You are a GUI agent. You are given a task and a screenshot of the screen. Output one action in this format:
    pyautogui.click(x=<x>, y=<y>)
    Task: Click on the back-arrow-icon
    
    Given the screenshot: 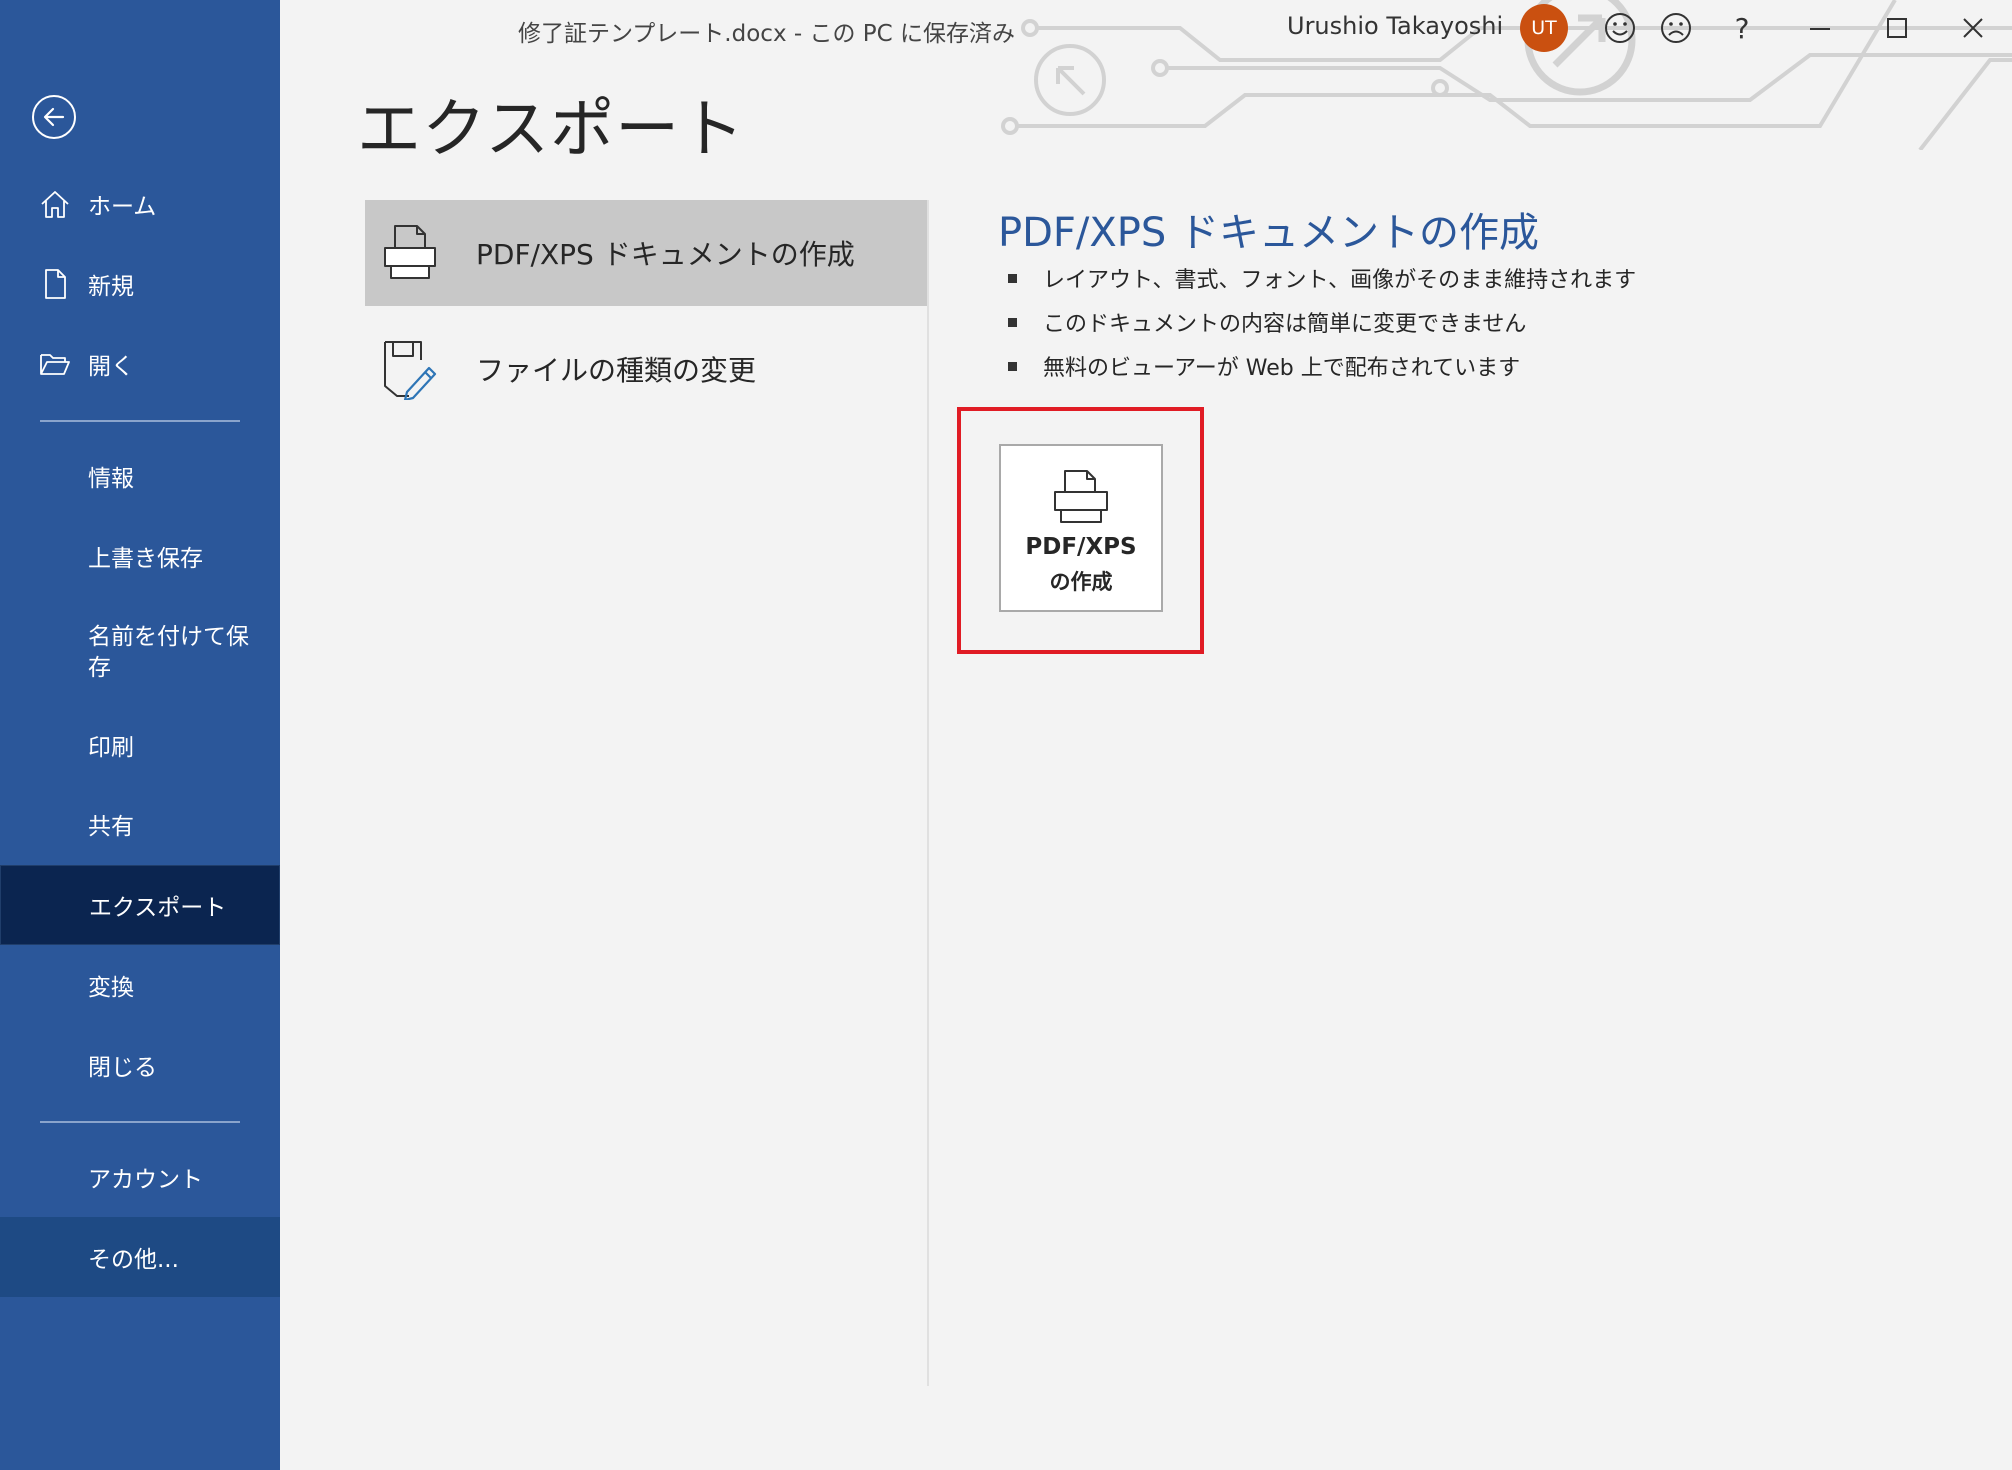 What is the action you would take?
    pyautogui.click(x=54, y=117)
    